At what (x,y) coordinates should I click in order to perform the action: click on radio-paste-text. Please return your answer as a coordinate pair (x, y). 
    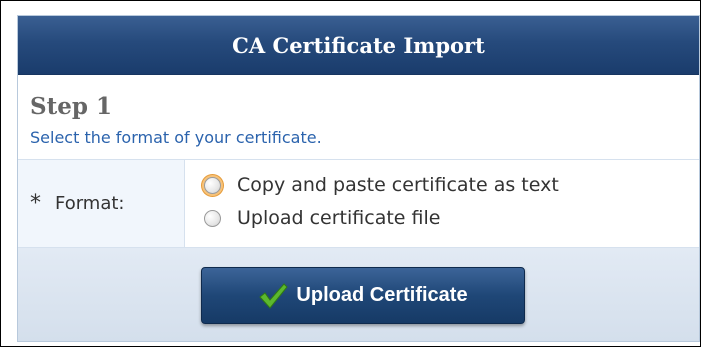
    Looking at the image, I should click on (212, 185).